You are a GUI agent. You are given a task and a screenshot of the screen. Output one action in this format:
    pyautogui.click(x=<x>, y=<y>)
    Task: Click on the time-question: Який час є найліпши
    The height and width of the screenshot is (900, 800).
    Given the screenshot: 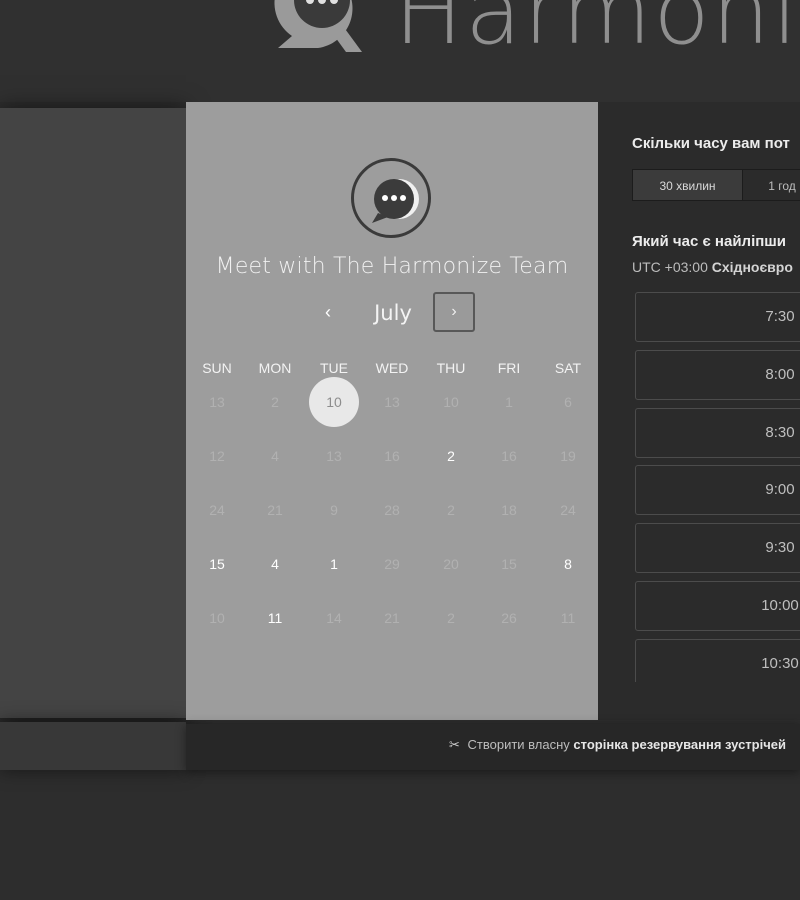 What is the action you would take?
    pyautogui.click(x=709, y=241)
    